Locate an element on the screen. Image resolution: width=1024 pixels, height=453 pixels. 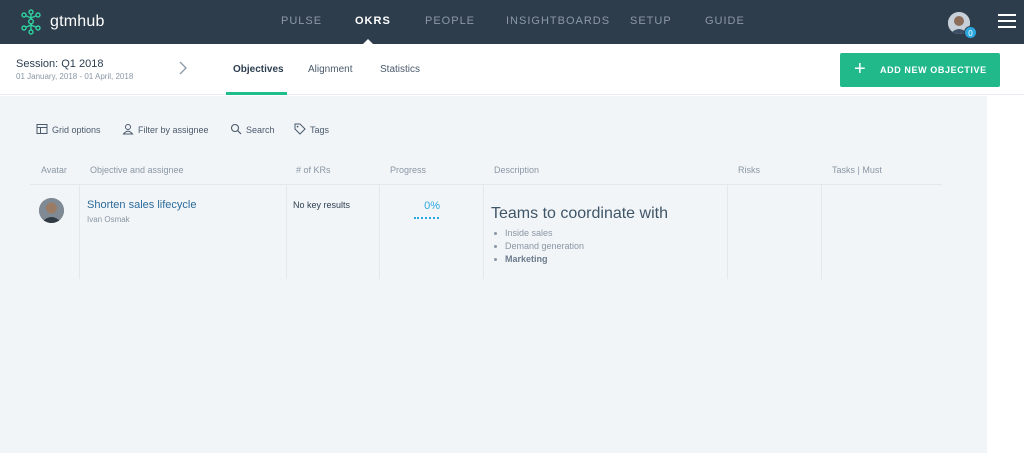
chevron-right-icon is located at coordinates (183, 68).